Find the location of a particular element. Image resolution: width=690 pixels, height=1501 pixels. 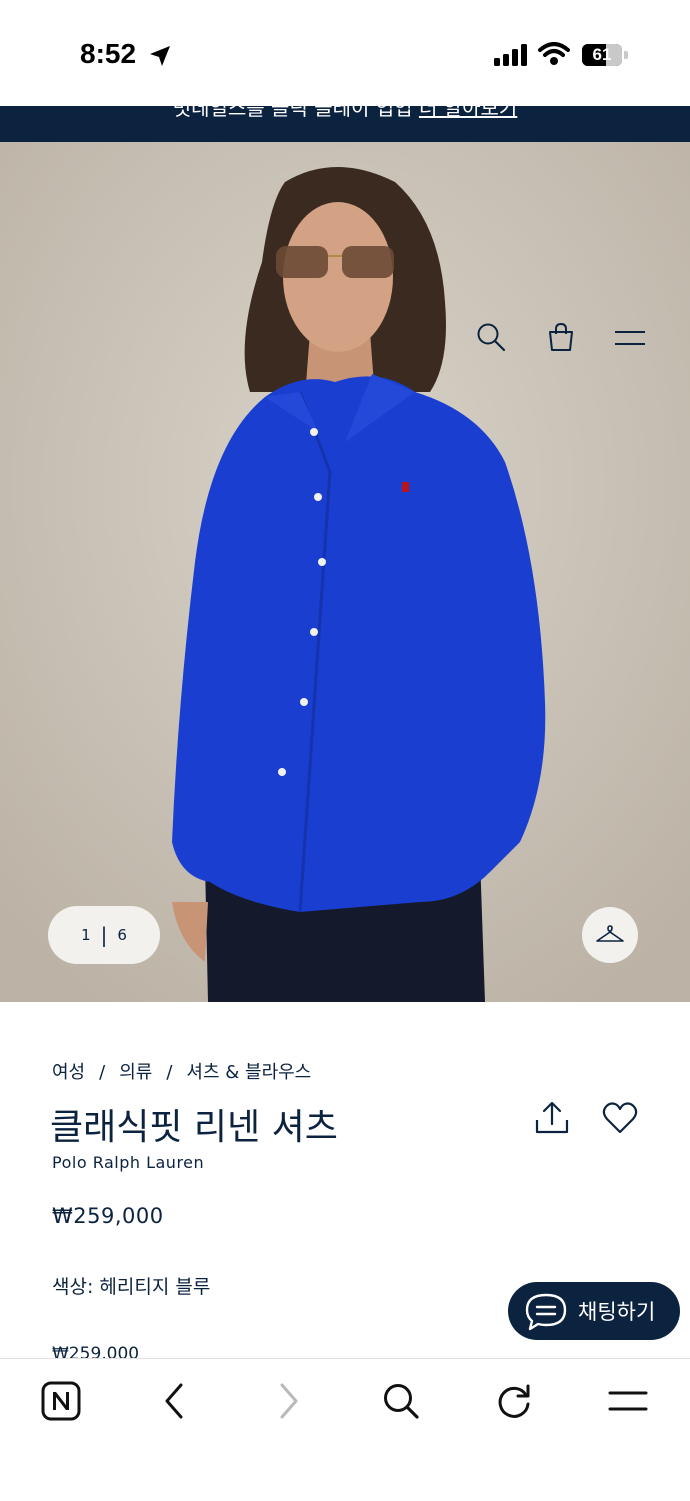

browser-toolbar is located at coordinates (345, 1429).